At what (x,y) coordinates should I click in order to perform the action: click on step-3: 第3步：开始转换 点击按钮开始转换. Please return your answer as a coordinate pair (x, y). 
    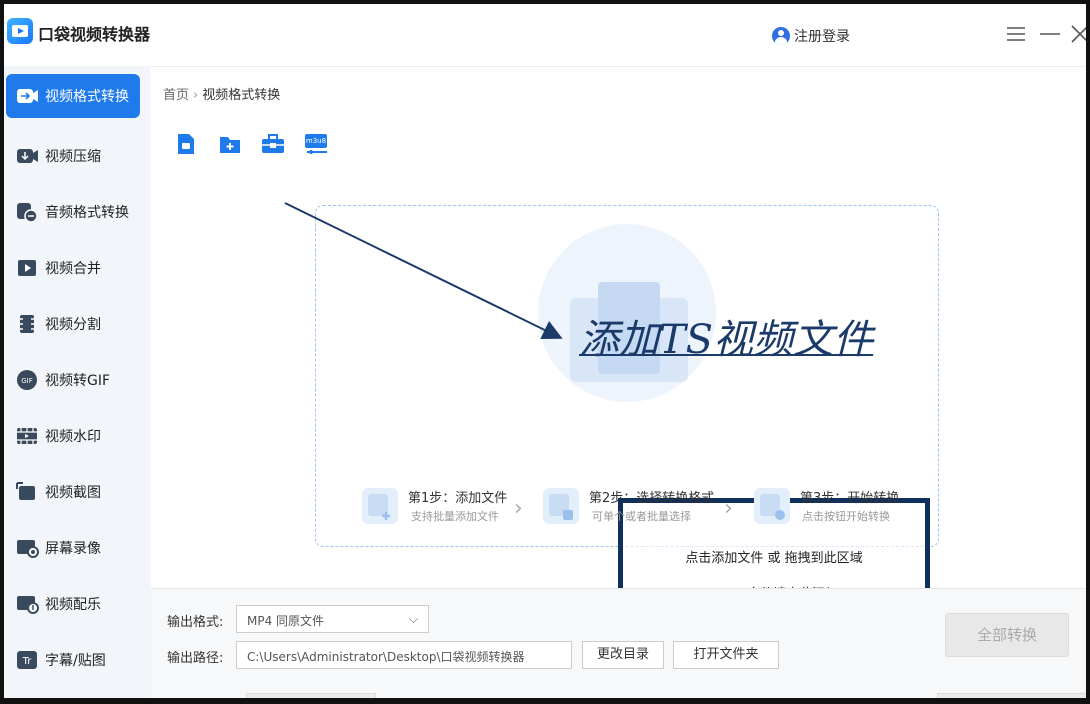
    Looking at the image, I should click on (834, 506).